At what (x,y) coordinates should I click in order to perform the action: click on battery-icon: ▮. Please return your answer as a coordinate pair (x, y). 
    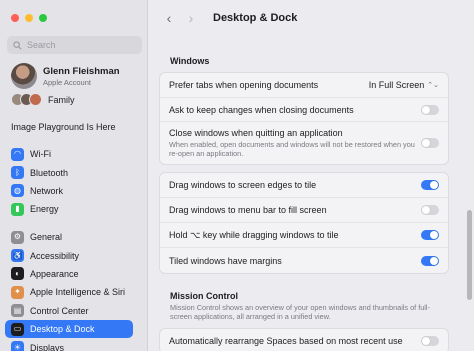
    Looking at the image, I should click on (17, 209).